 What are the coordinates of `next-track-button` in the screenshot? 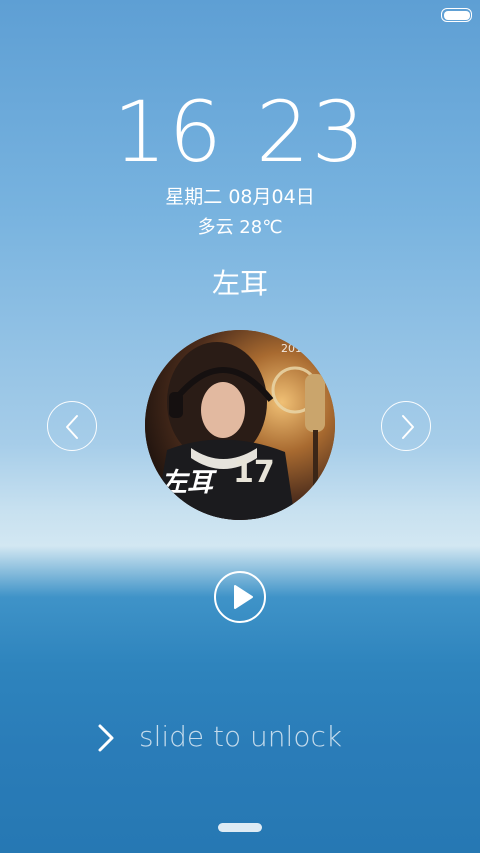 It's located at (406, 426).